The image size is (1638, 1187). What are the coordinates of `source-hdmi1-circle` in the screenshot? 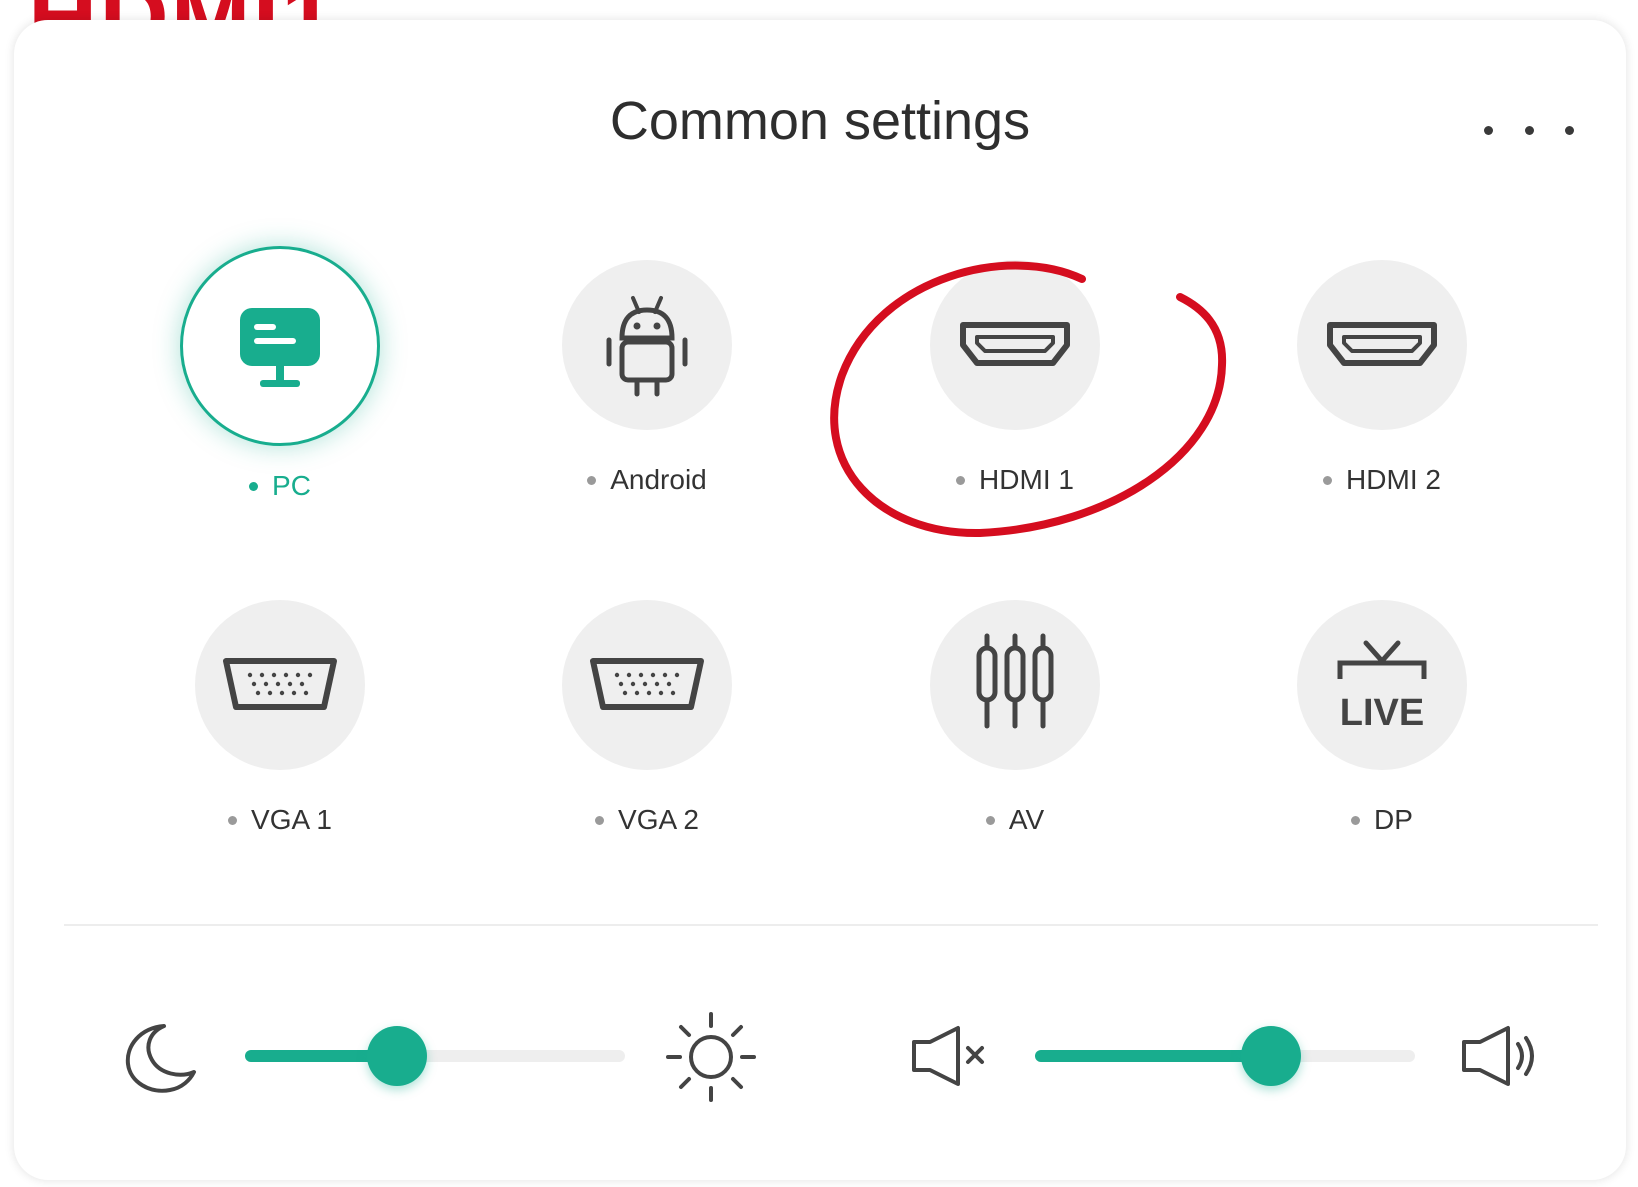 It's located at (1015, 345).